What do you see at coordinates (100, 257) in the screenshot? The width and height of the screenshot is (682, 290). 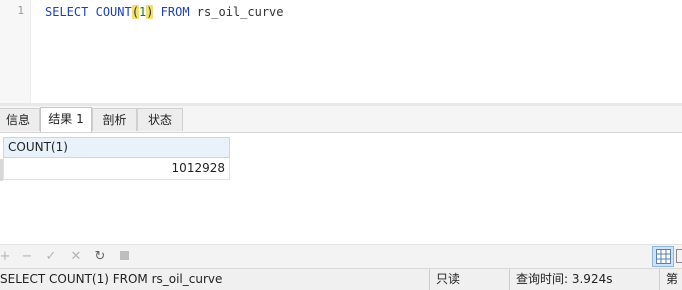 I see `refresh-icon: ↻` at bounding box center [100, 257].